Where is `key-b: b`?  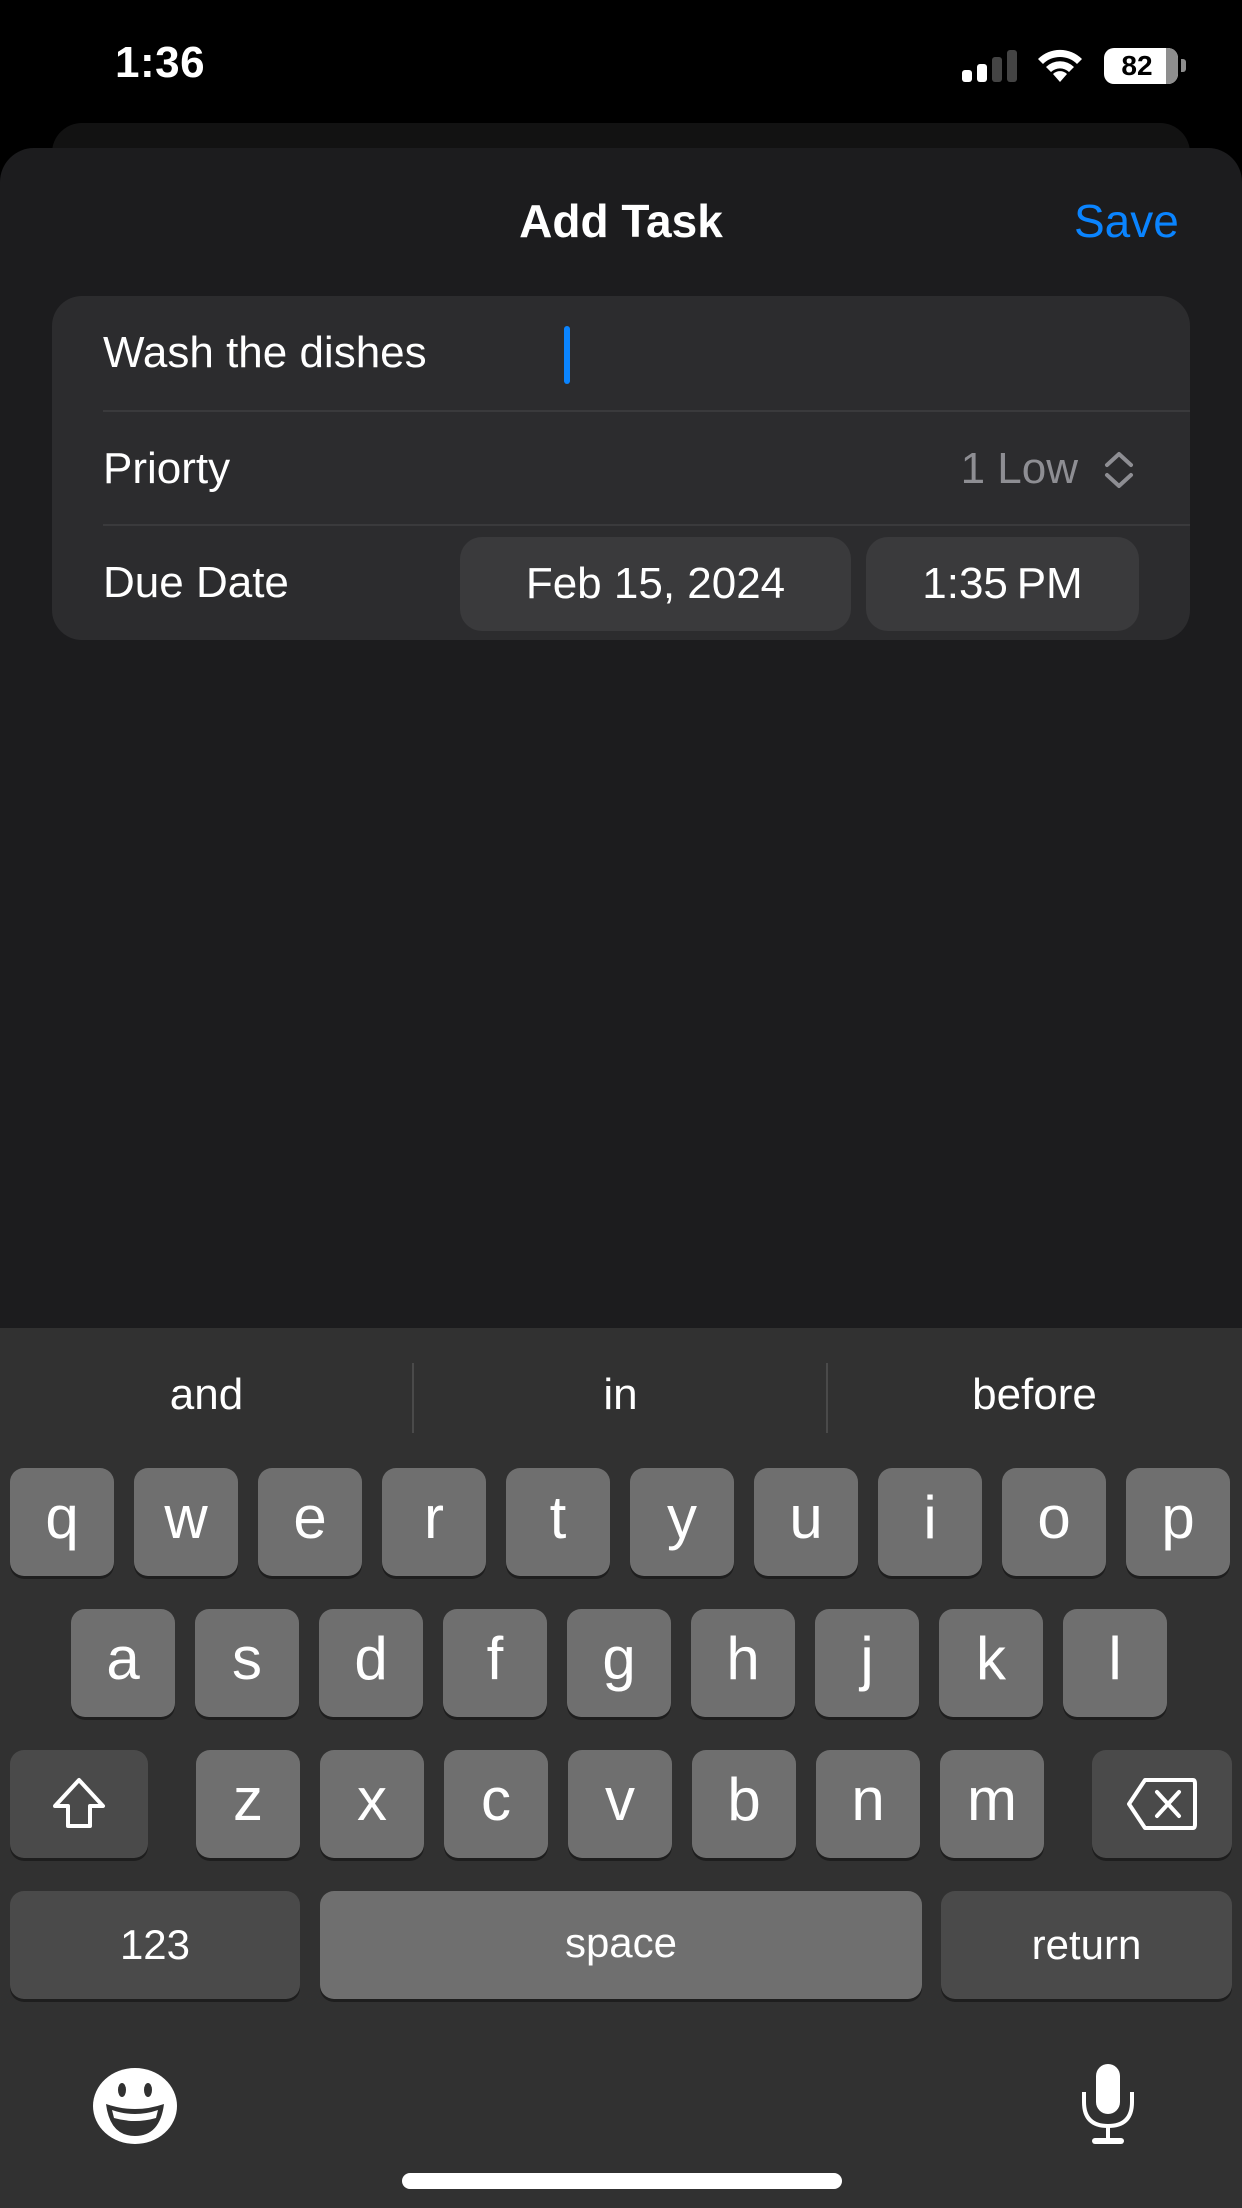 key-b: b is located at coordinates (744, 1804).